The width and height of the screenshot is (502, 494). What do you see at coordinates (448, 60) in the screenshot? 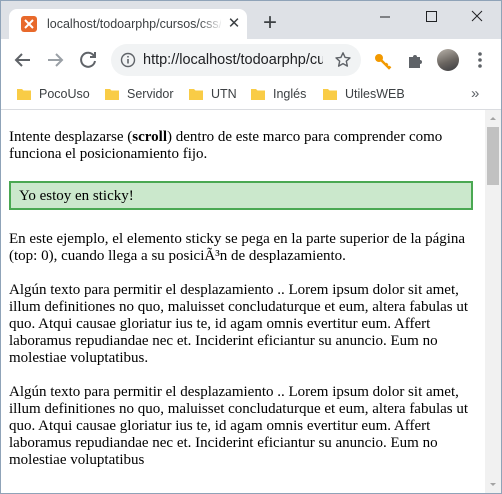
I see `profile-avatar` at bounding box center [448, 60].